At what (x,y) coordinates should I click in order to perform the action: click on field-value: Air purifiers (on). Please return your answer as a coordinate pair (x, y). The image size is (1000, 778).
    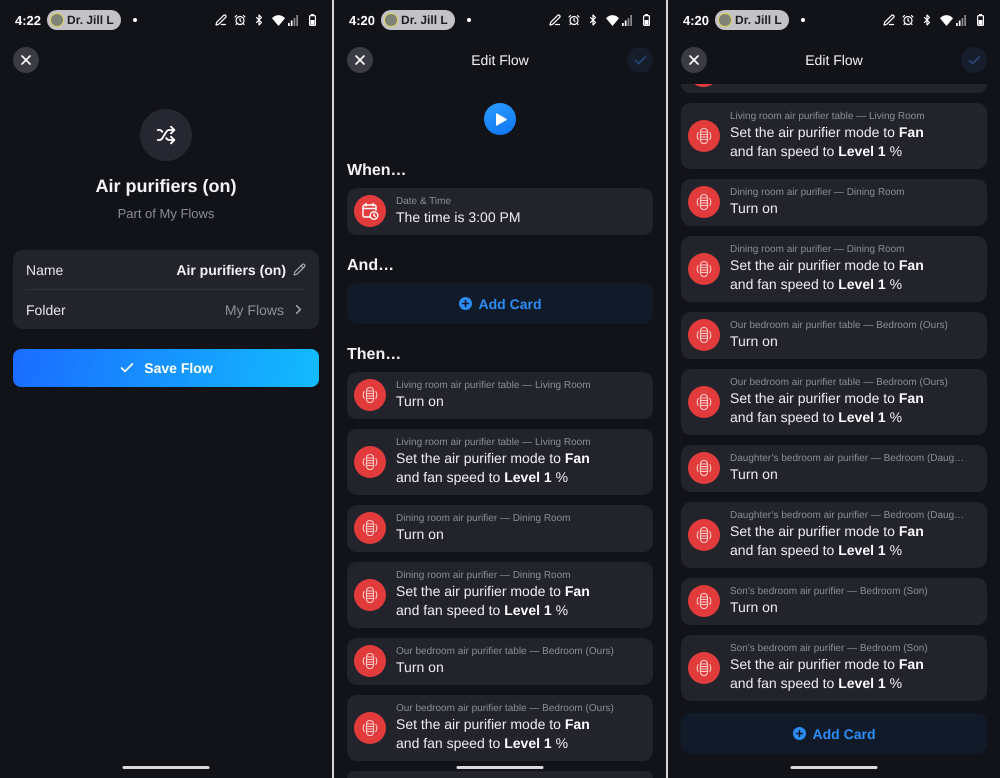
    Looking at the image, I should click on (231, 270).